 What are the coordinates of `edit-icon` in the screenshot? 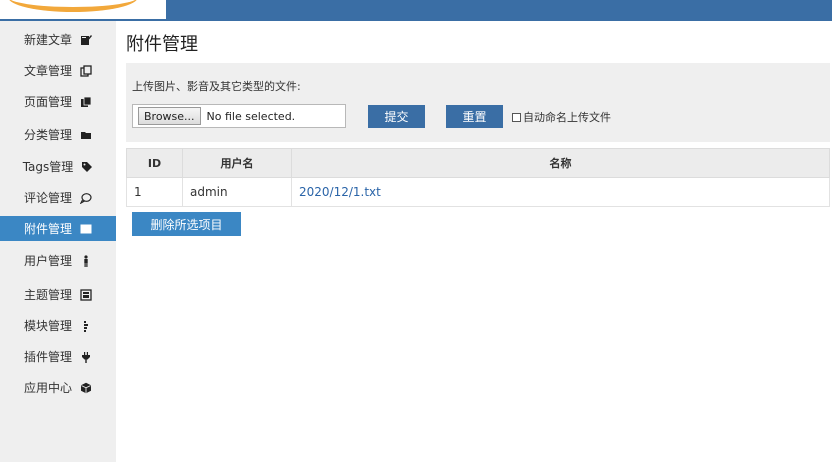 It's located at (86, 40).